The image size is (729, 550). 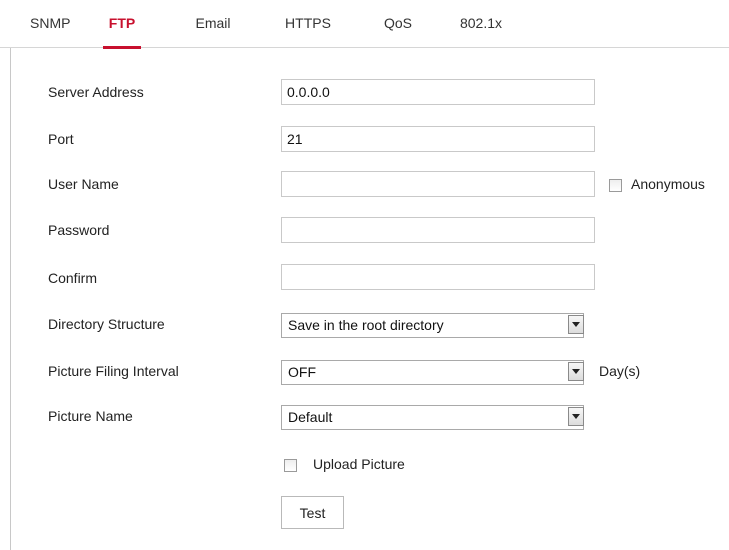 I want to click on server-address-label: Server Address, so click(x=96, y=92).